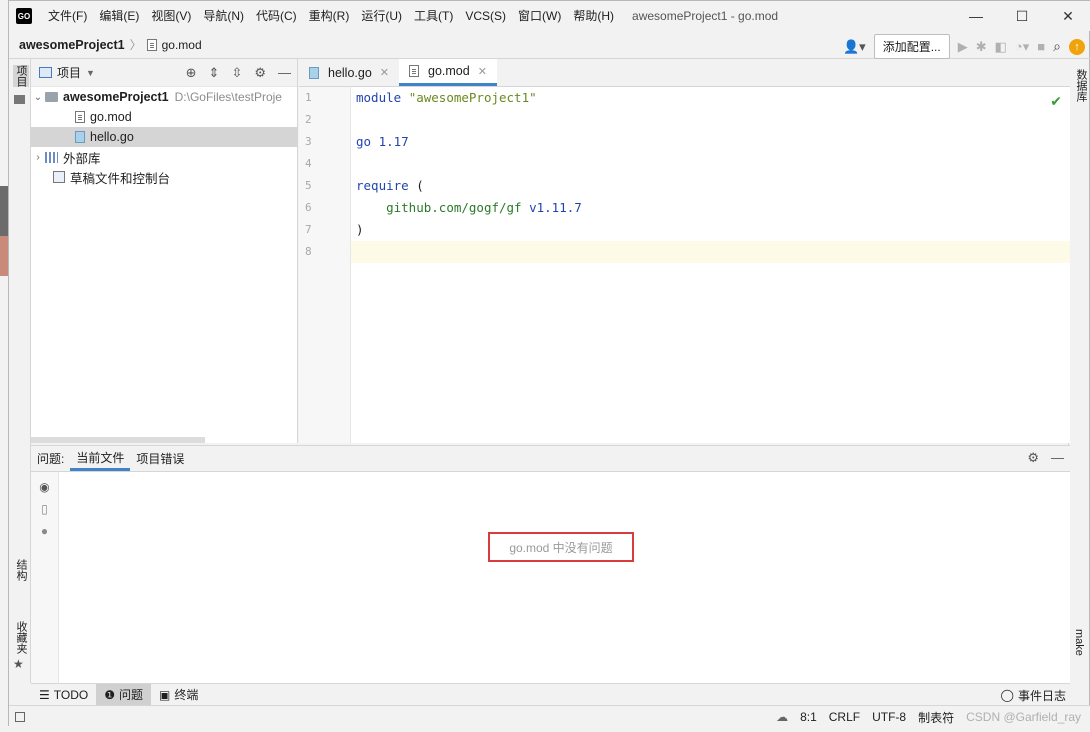 The width and height of the screenshot is (1090, 732). I want to click on lightbulb-icon: ●, so click(44, 531).